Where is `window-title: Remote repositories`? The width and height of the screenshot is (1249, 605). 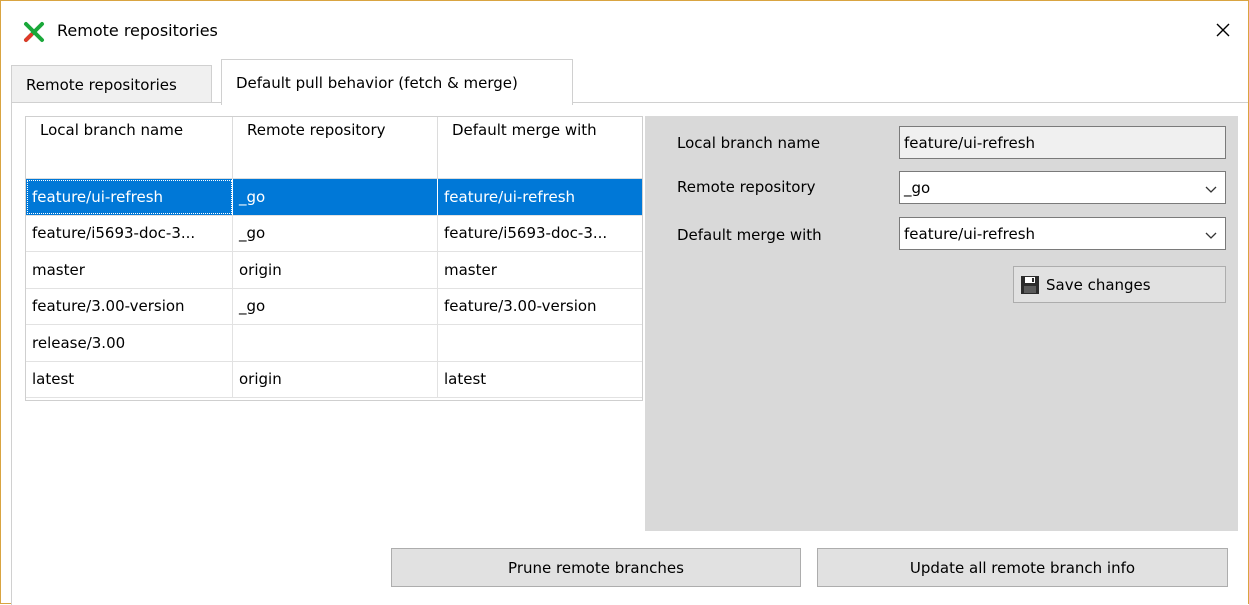
window-title: Remote repositories is located at coordinates (137, 30).